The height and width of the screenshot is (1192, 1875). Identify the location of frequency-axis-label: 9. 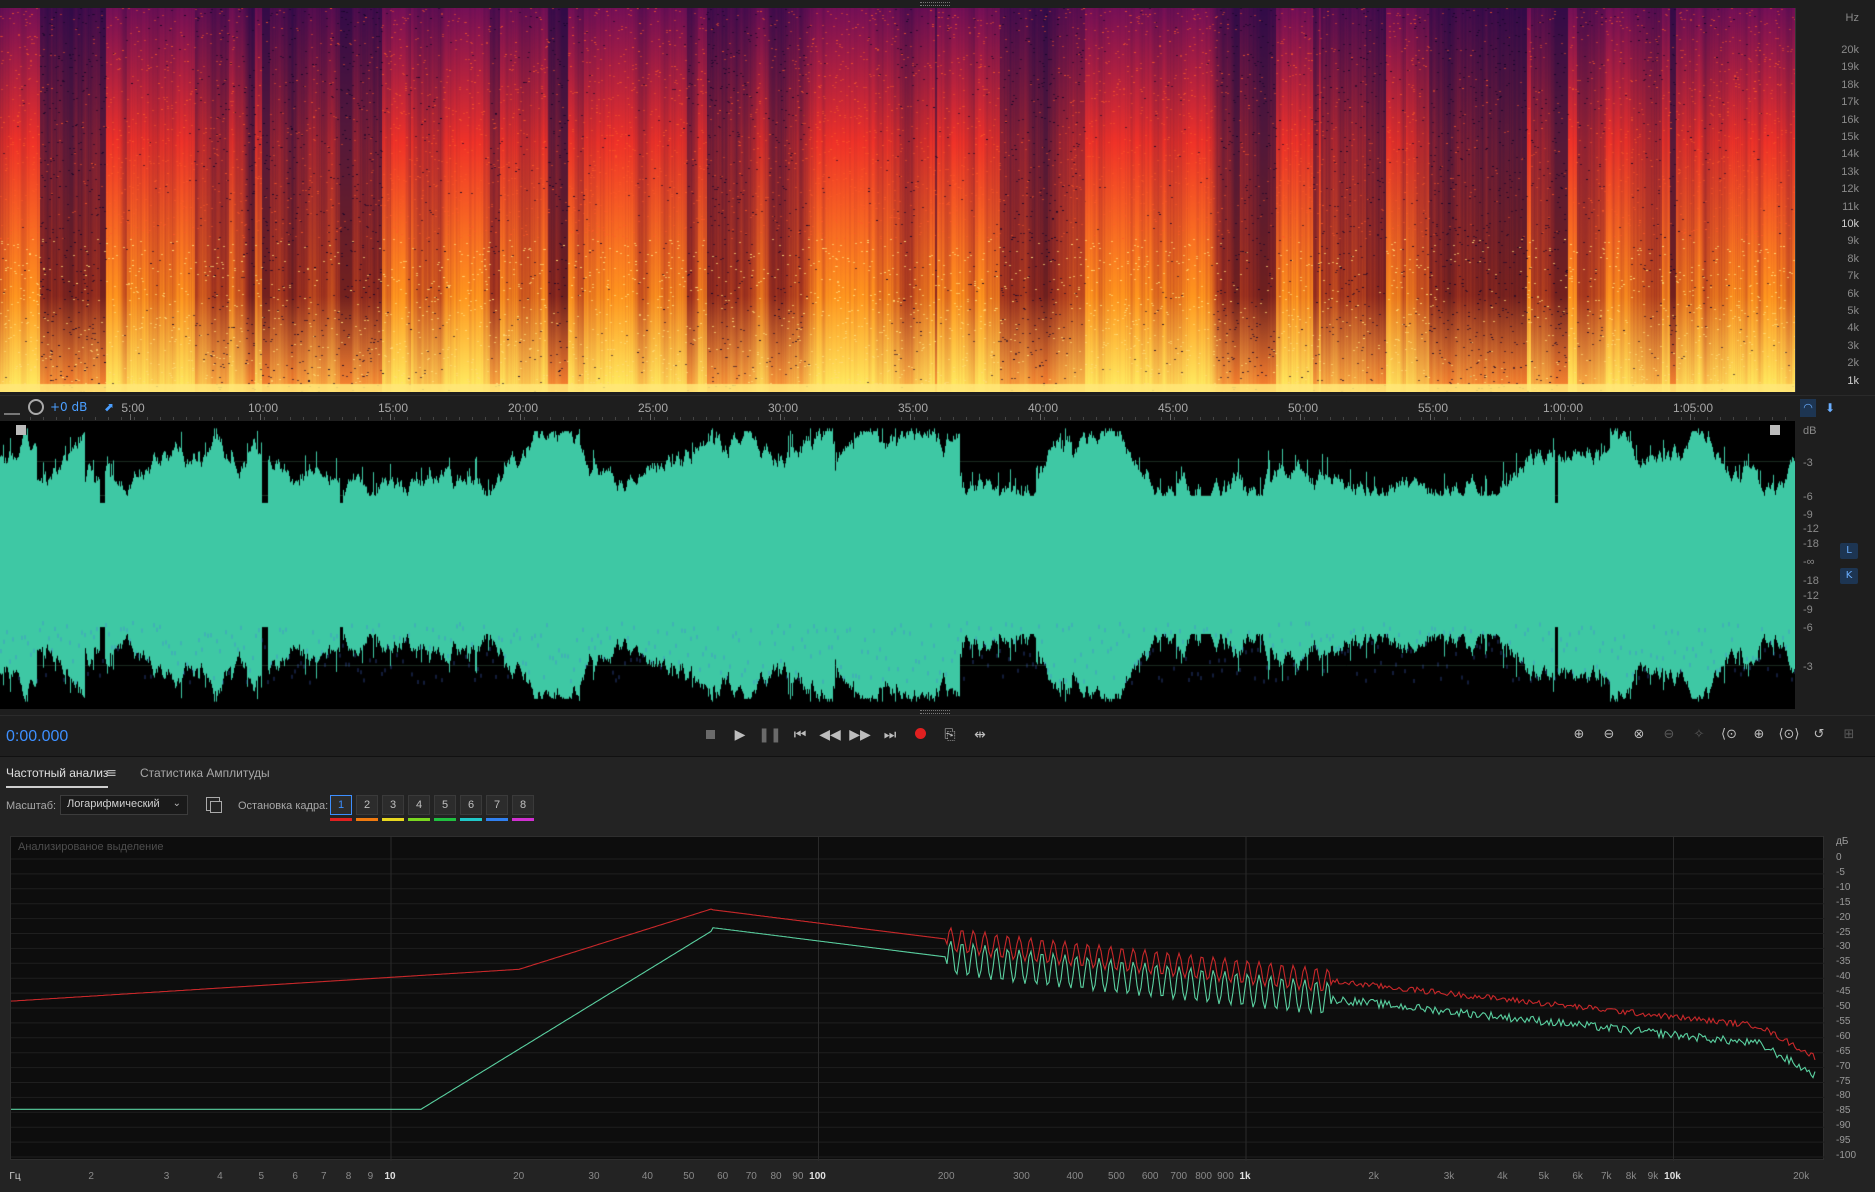
(370, 1176).